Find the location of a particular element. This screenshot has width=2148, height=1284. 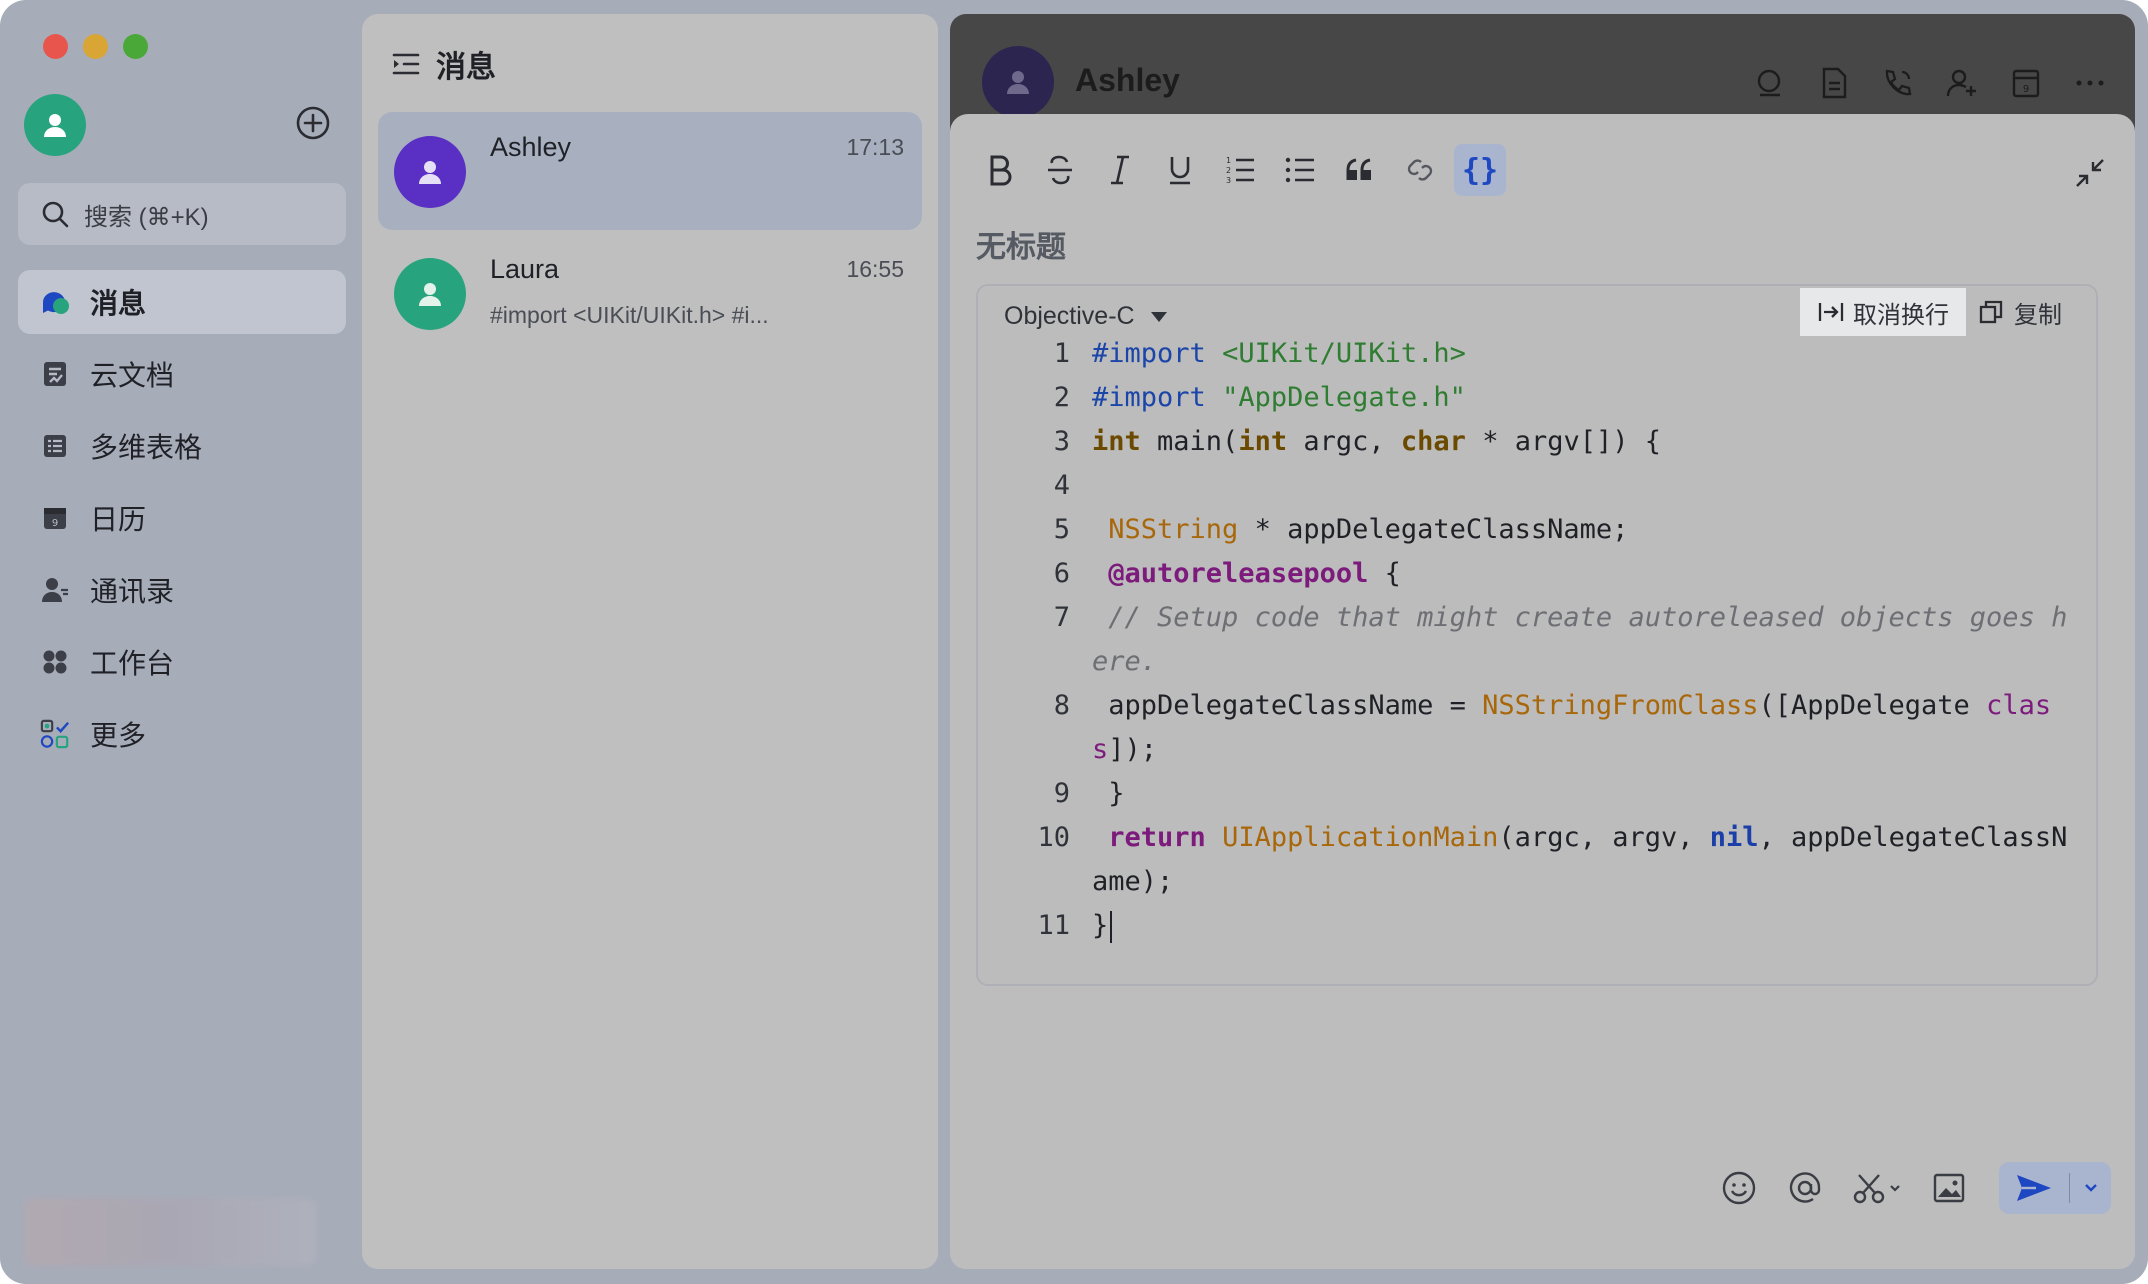

table-icon is located at coordinates (55, 446).